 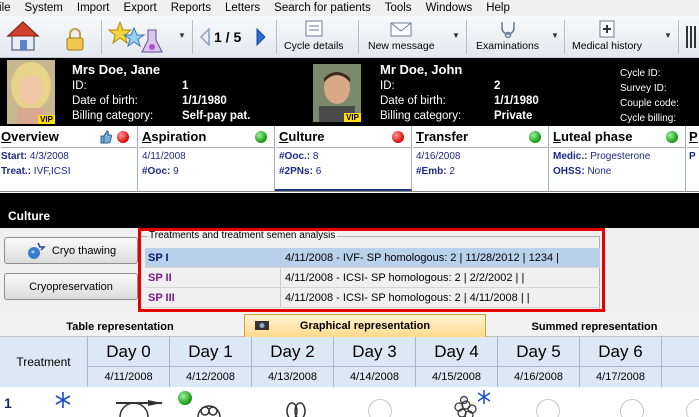 What do you see at coordinates (31, 92) in the screenshot?
I see `female-patient-photo: VIP` at bounding box center [31, 92].